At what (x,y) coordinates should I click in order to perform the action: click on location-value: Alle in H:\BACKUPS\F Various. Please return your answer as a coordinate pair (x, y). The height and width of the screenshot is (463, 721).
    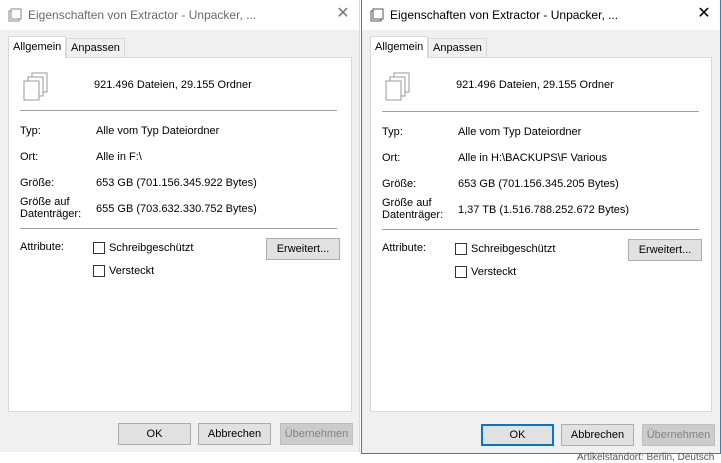
    Looking at the image, I should click on (532, 158).